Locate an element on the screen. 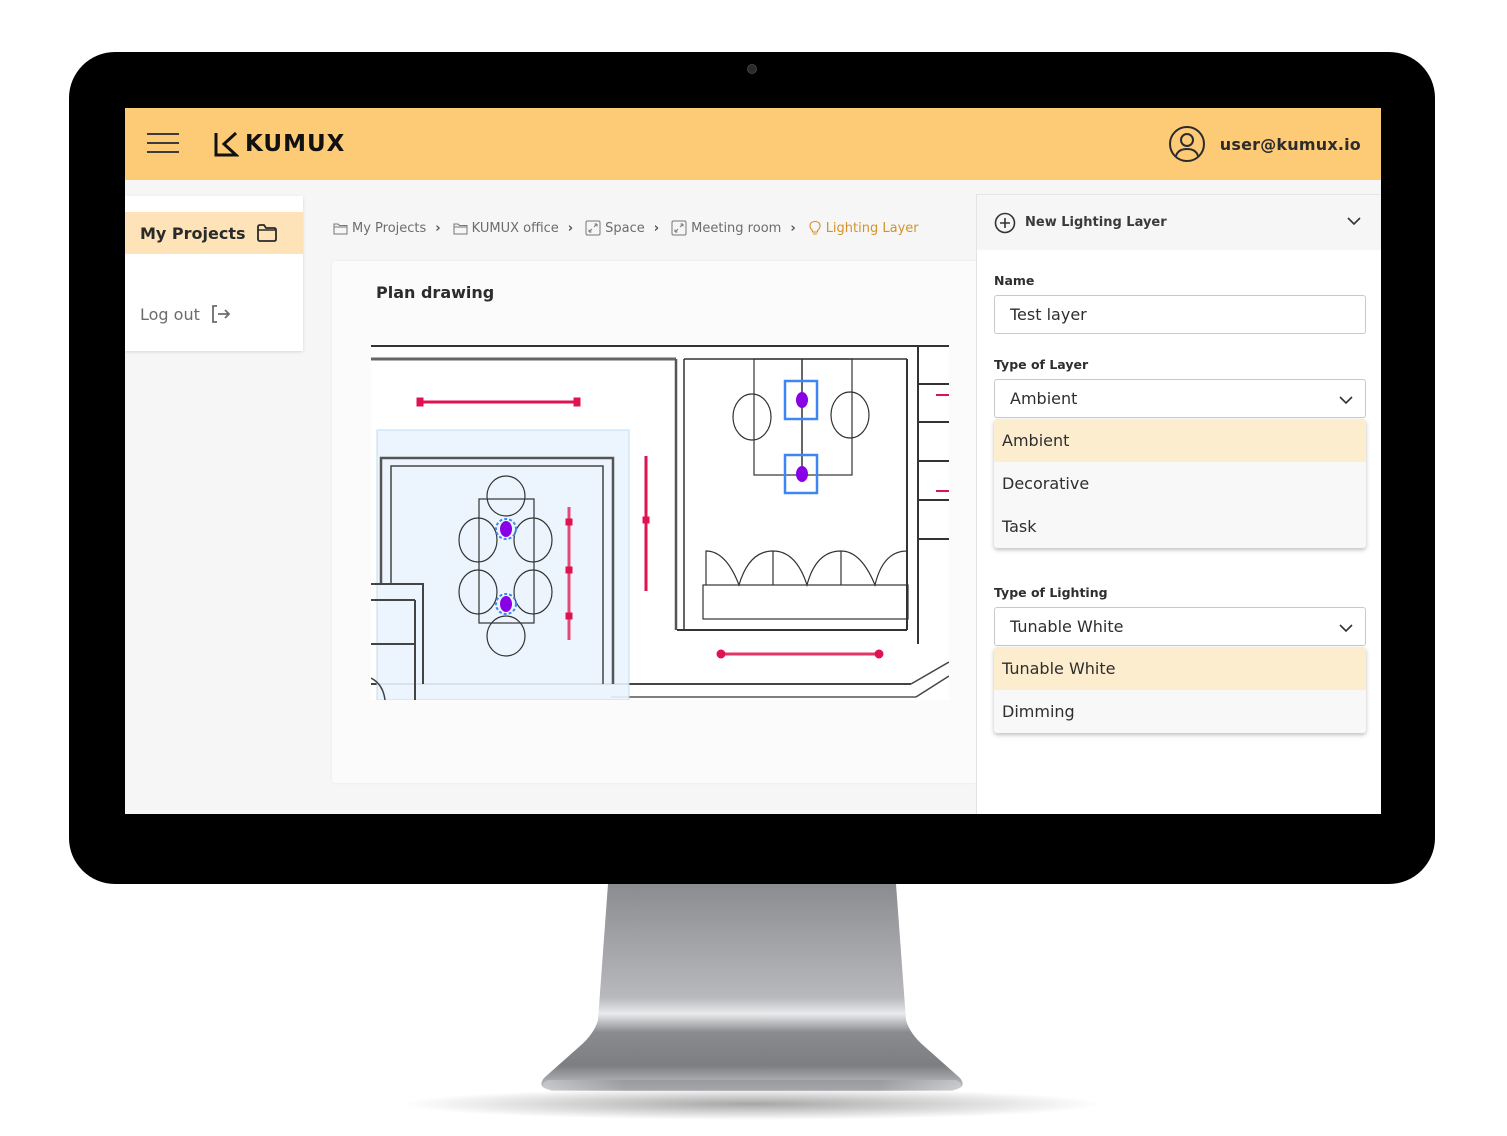 The image size is (1507, 1136). sidebar-item-my-projects: My Projects is located at coordinates (214, 233).